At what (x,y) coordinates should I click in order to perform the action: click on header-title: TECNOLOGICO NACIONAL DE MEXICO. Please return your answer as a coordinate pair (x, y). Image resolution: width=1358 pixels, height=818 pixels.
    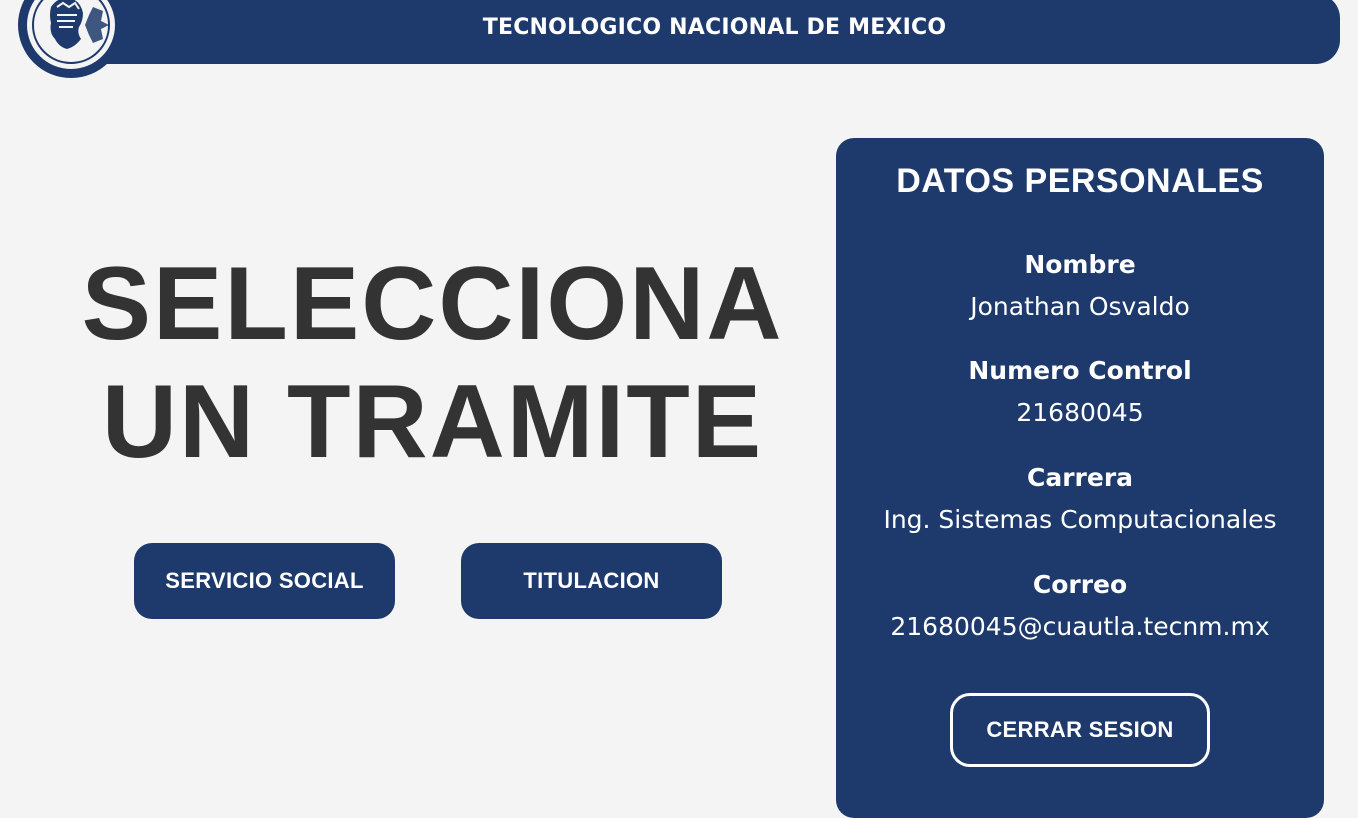
    Looking at the image, I should click on (714, 27).